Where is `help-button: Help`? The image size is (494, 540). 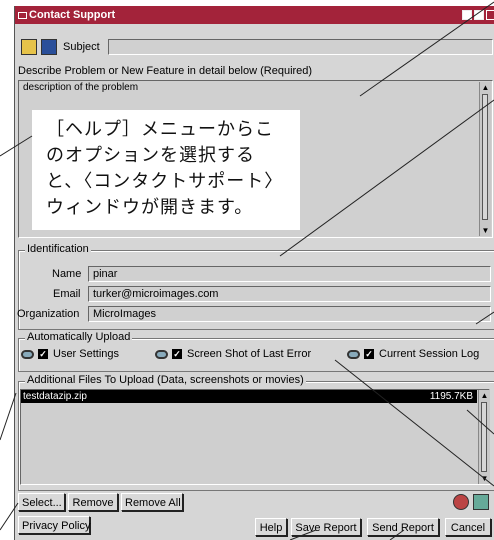 help-button: Help is located at coordinates (271, 527).